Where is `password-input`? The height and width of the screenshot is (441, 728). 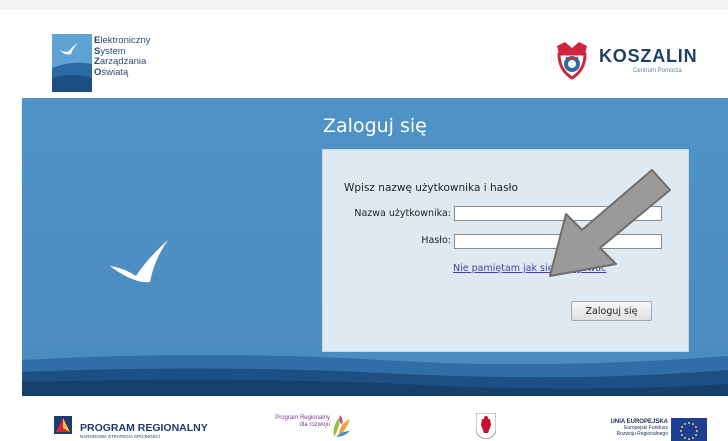 password-input is located at coordinates (558, 241).